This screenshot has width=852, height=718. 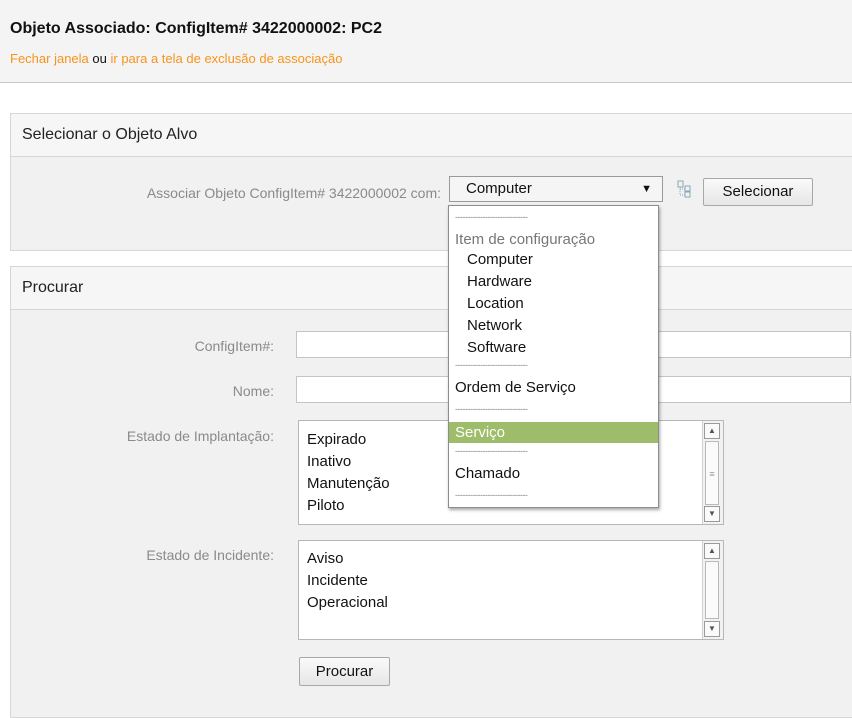 I want to click on dropdown-option-ticket: Chamado, so click(x=553, y=473).